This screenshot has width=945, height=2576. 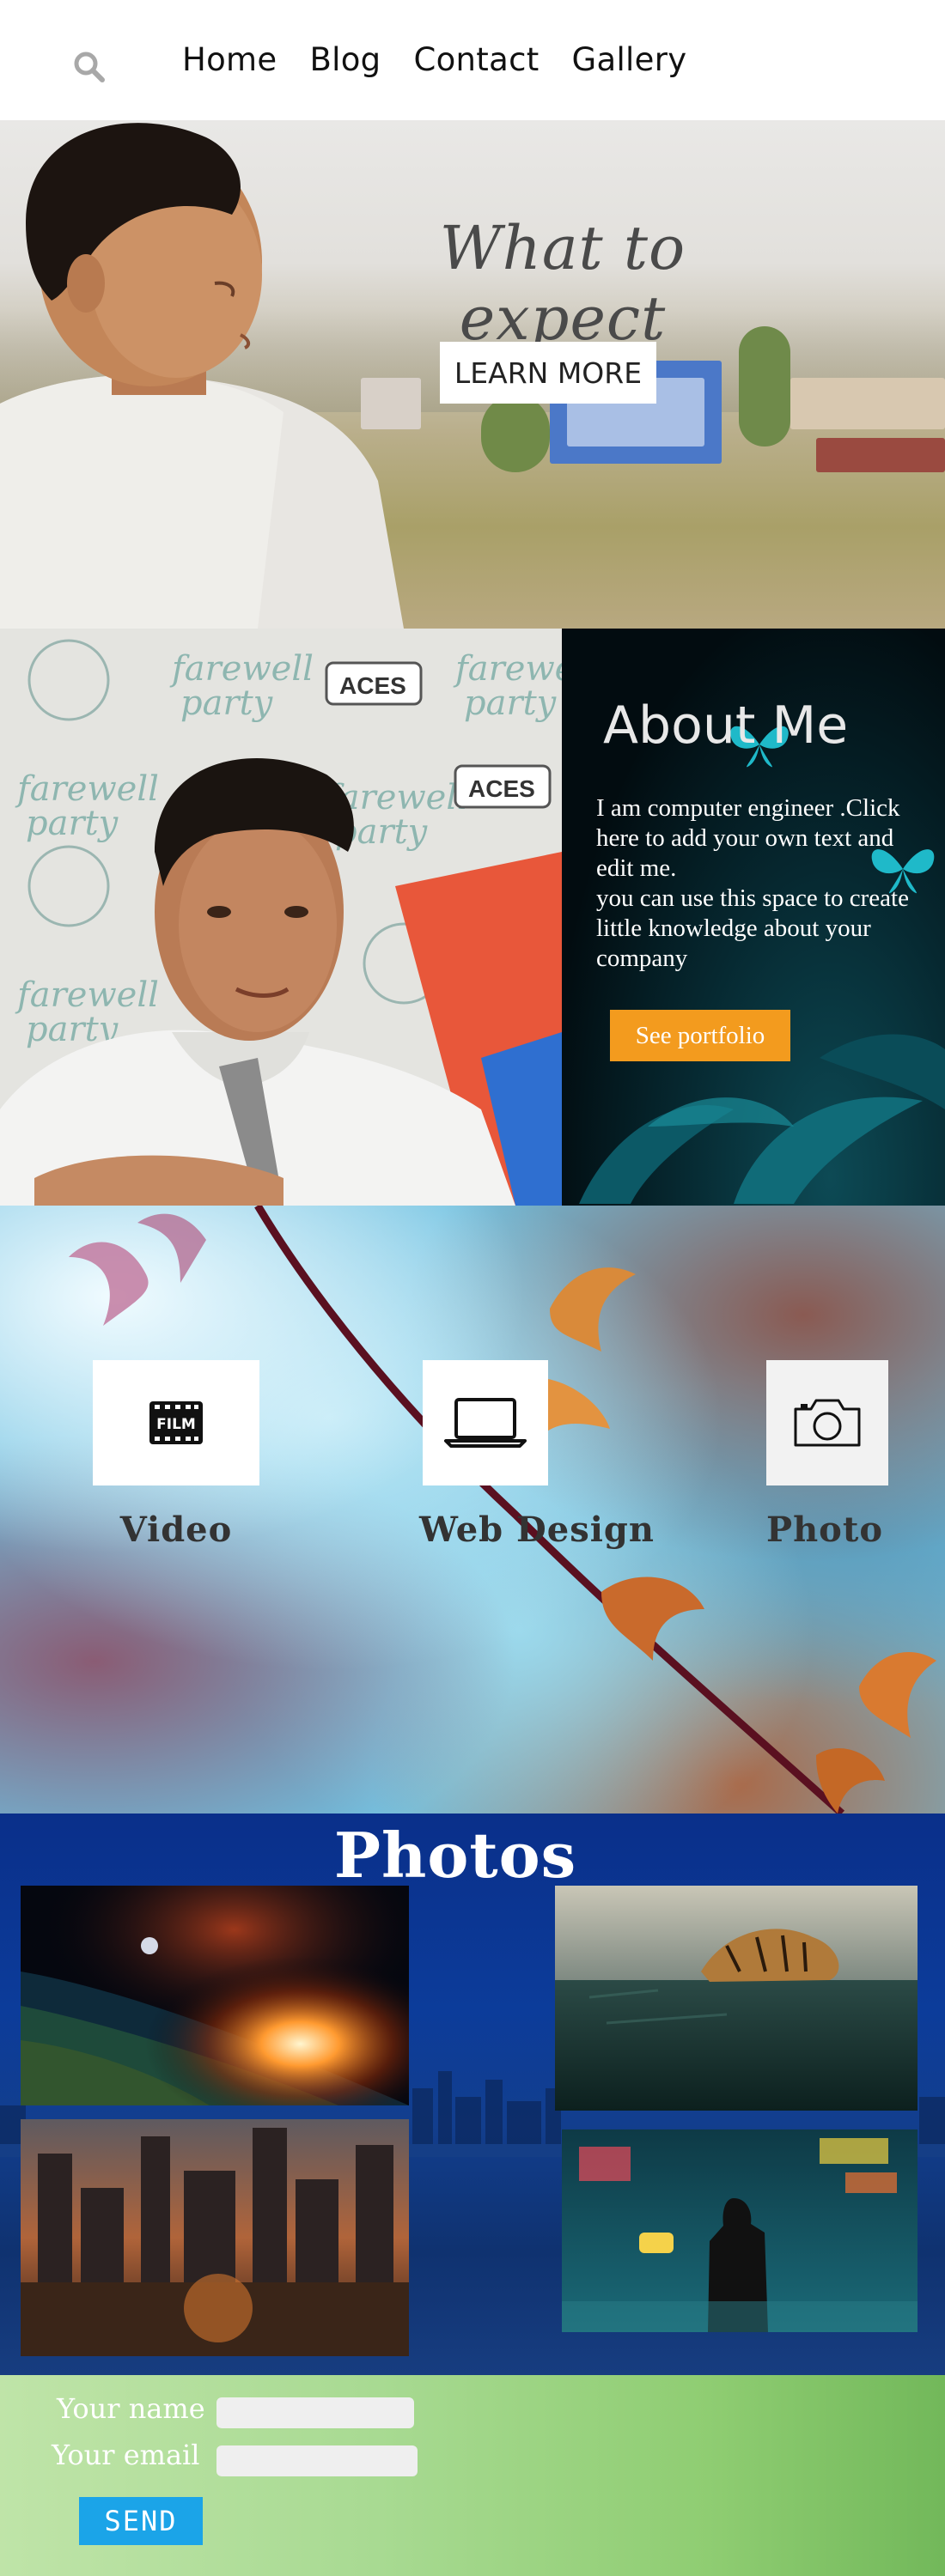 What do you see at coordinates (762, 1119) in the screenshot?
I see `leaf-background` at bounding box center [762, 1119].